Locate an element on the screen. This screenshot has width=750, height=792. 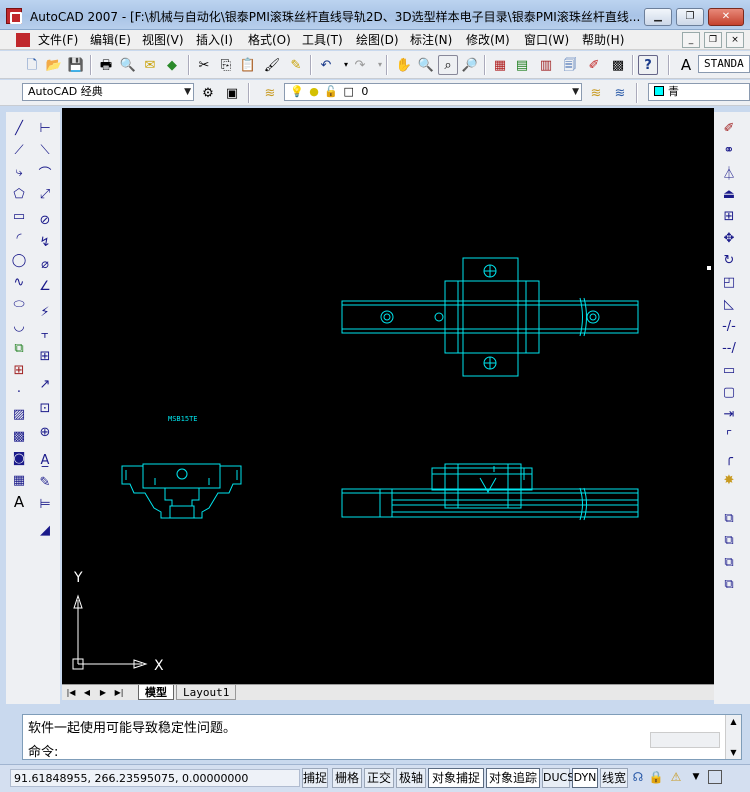
linear-dim-icon: ⊢ is located at coordinates (45, 128).